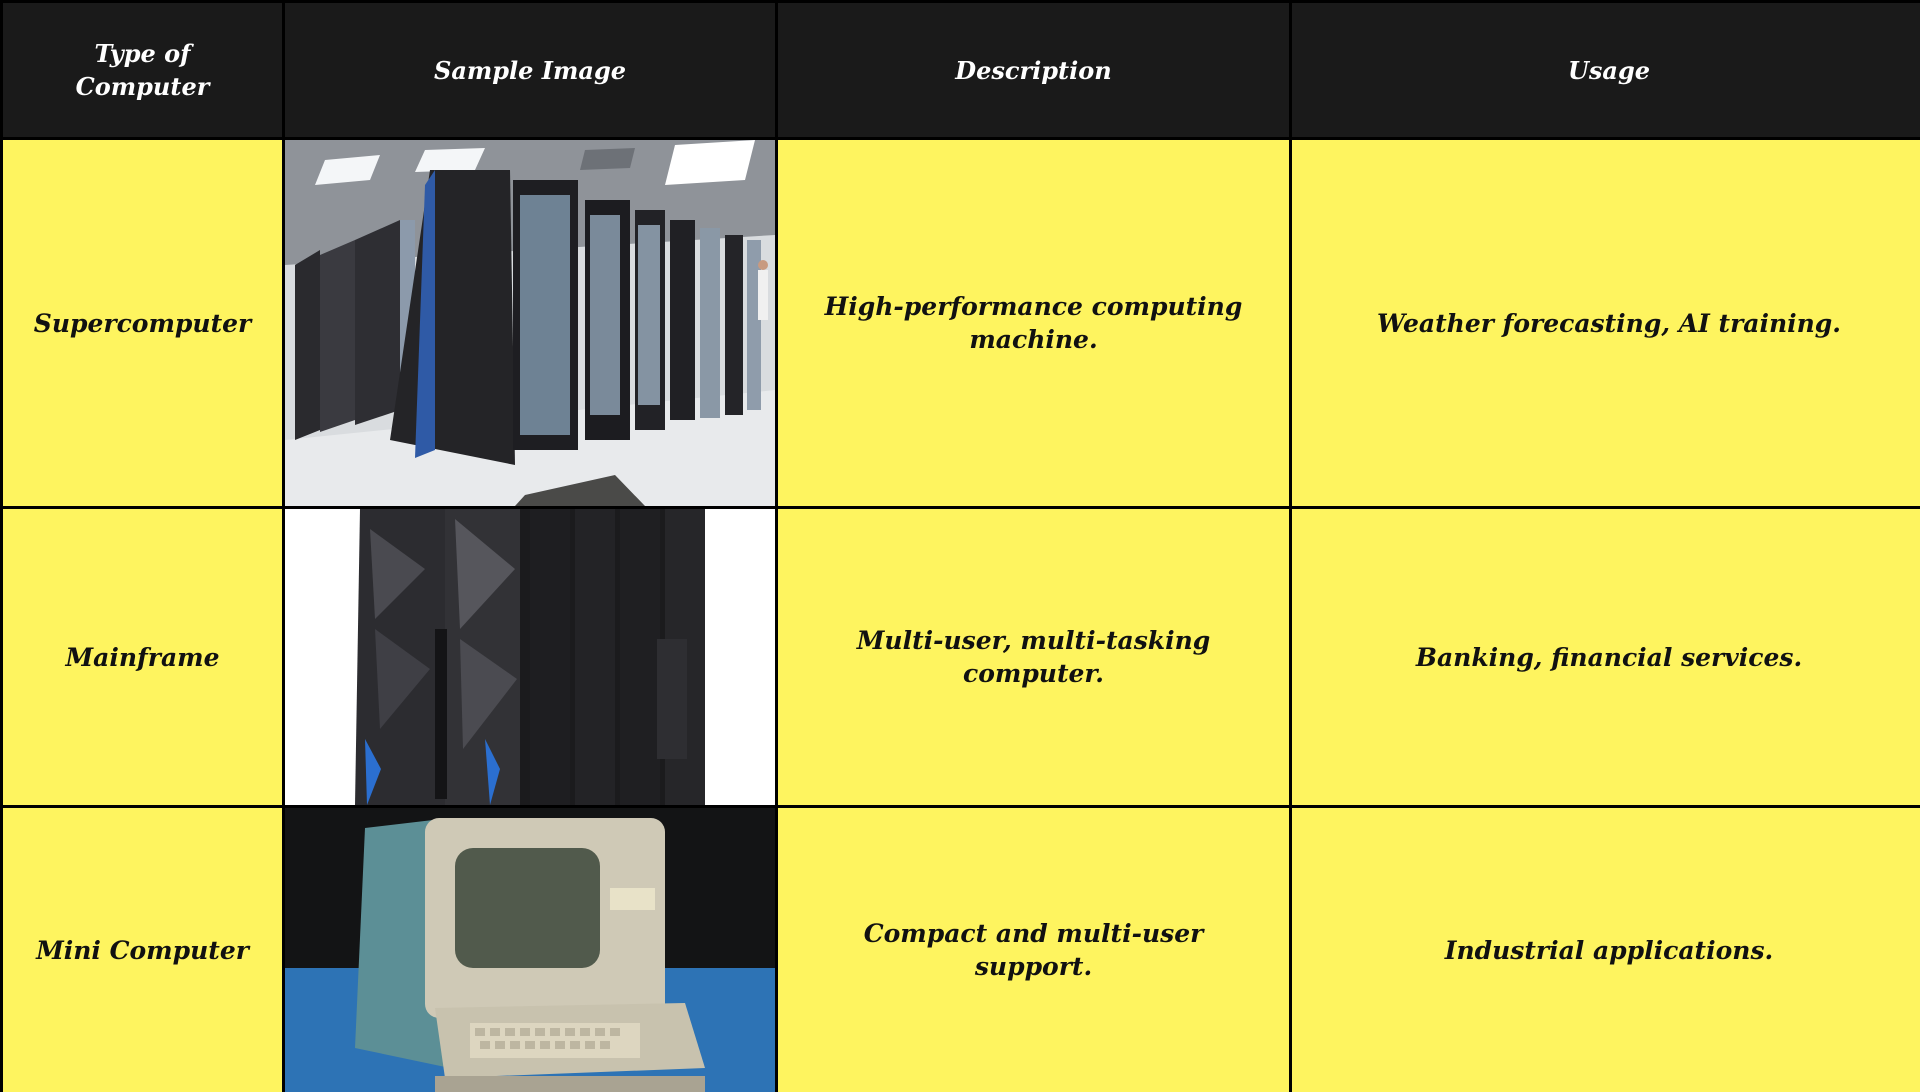 The height and width of the screenshot is (1092, 1920). What do you see at coordinates (1606, 657) in the screenshot?
I see `row-2-usage: Banking, financial services.` at bounding box center [1606, 657].